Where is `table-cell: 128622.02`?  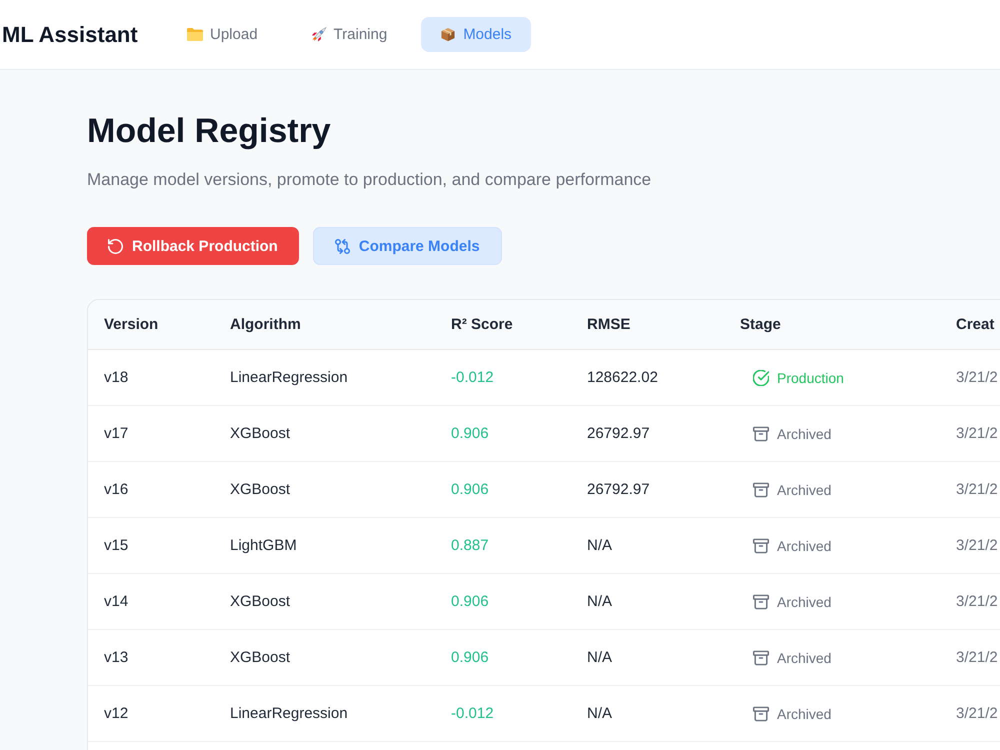 table-cell: 128622.02 is located at coordinates (622, 377).